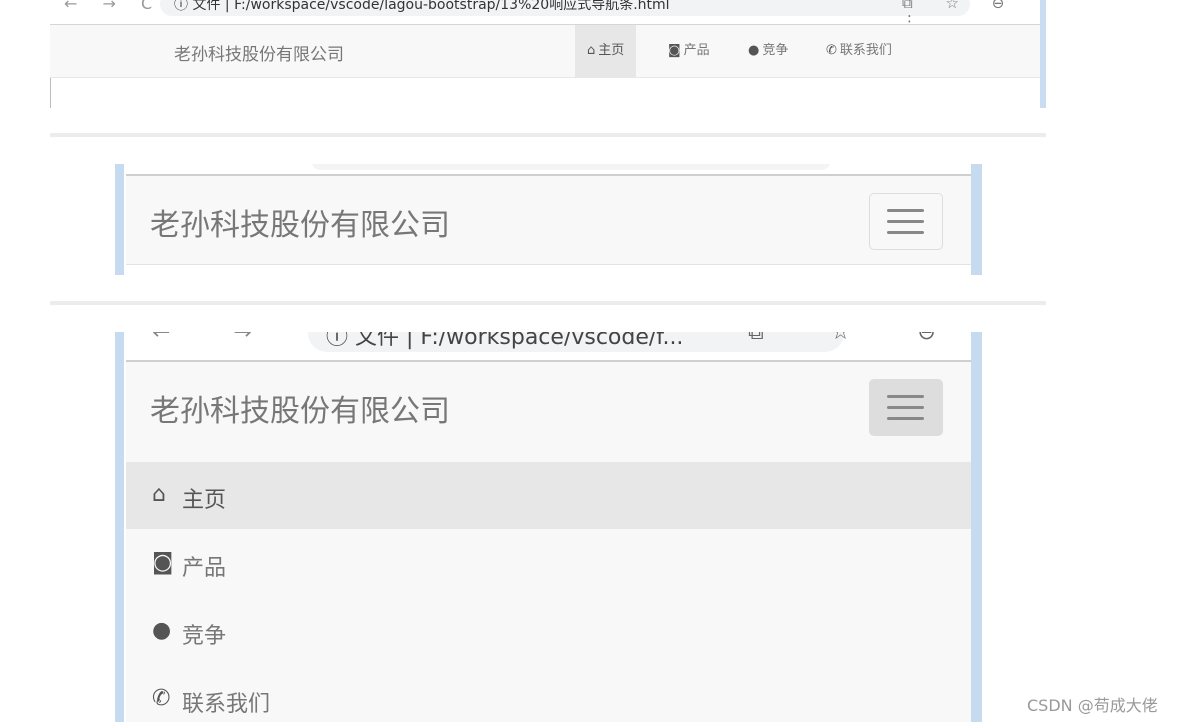  Describe the element at coordinates (865, 338) in the screenshot. I see `browser-action-icons: ⧉ ☆ ⊖ ⋮` at that location.